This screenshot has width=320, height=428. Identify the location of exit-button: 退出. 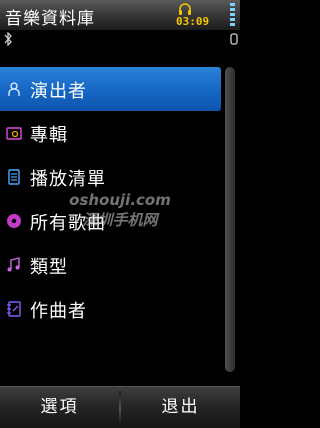
(180, 407).